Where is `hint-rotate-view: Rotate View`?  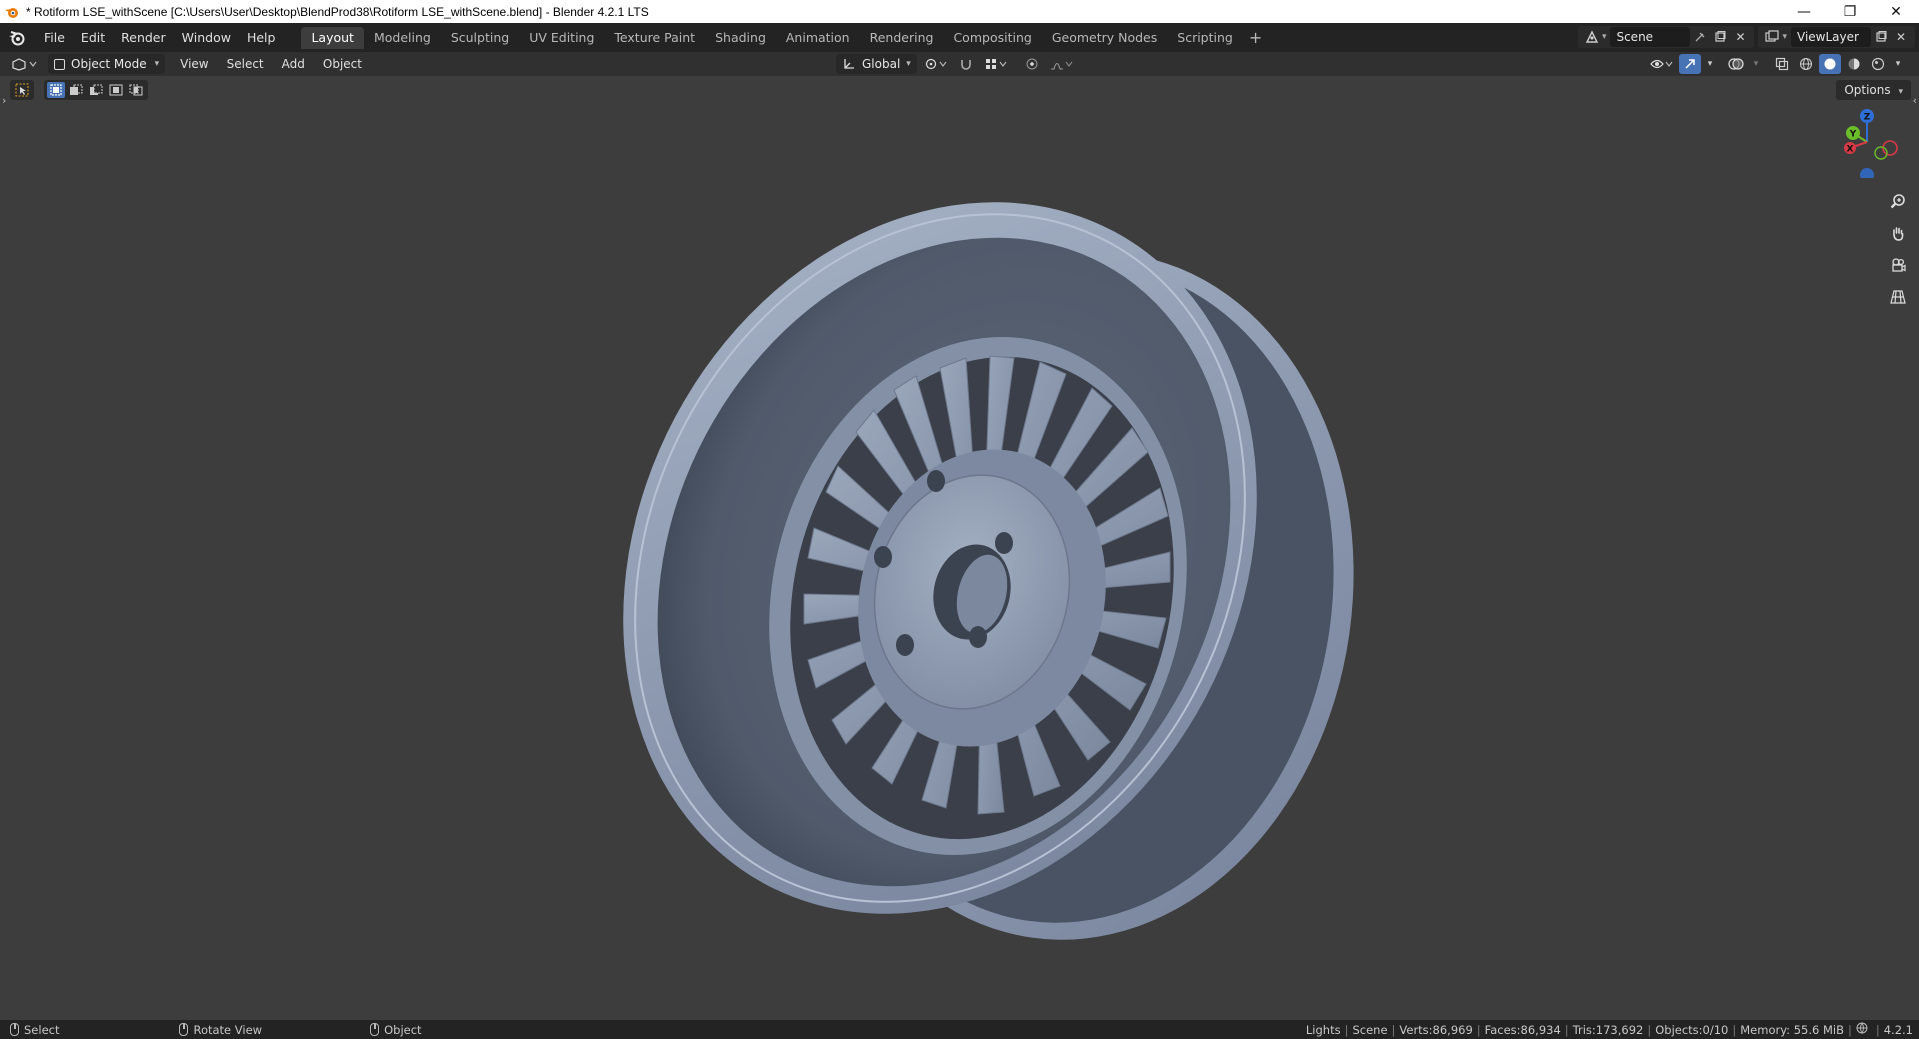
hint-rotate-view: Rotate View is located at coordinates (220, 1030).